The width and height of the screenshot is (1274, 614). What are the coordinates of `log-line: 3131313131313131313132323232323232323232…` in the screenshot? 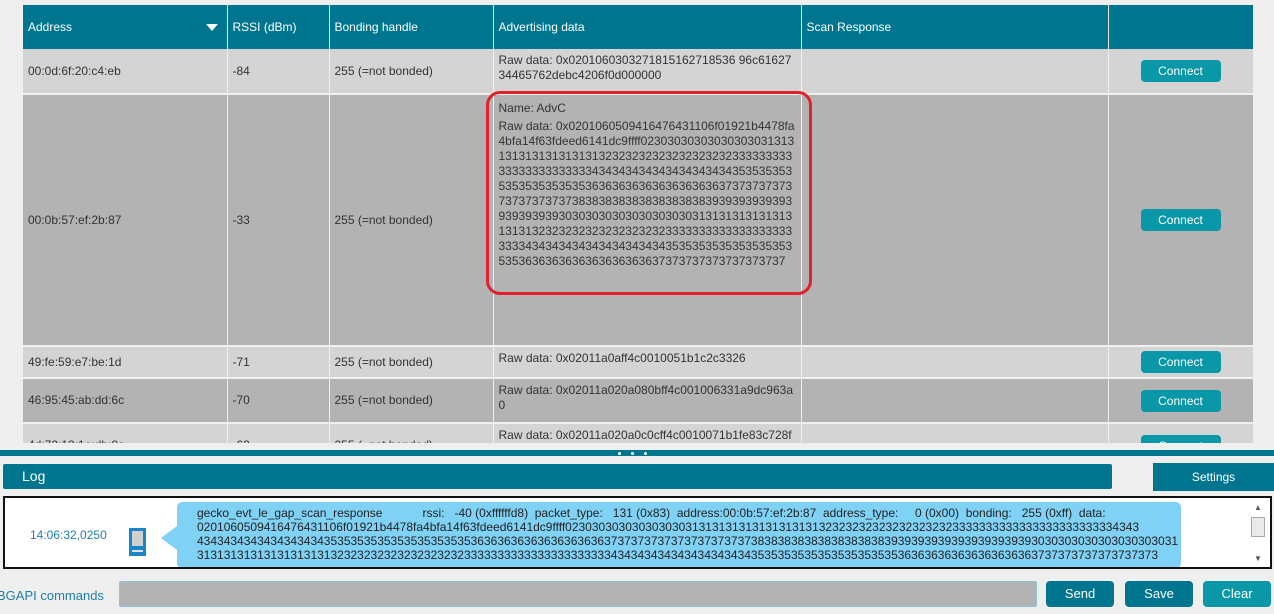 It's located at (678, 555).